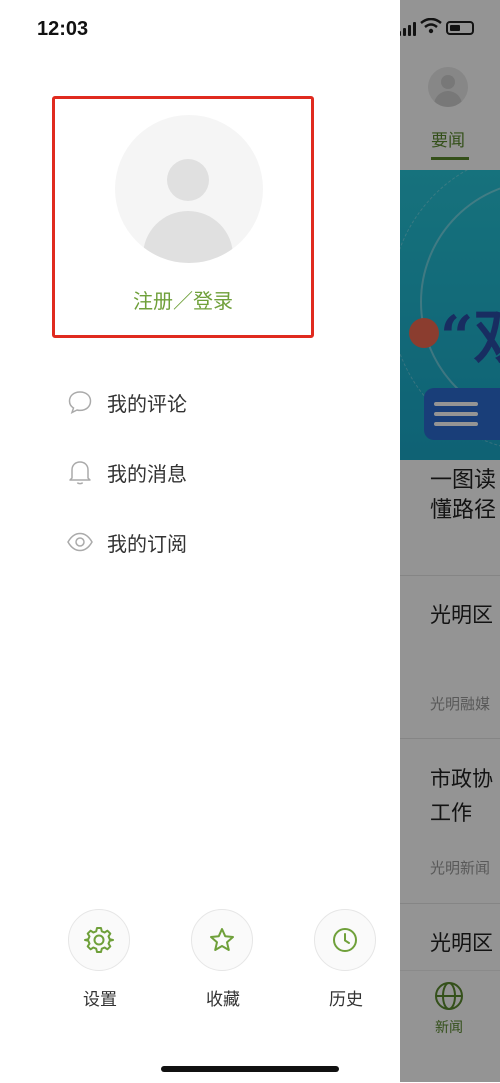  Describe the element at coordinates (80, 402) in the screenshot. I see `comment-icon` at that location.